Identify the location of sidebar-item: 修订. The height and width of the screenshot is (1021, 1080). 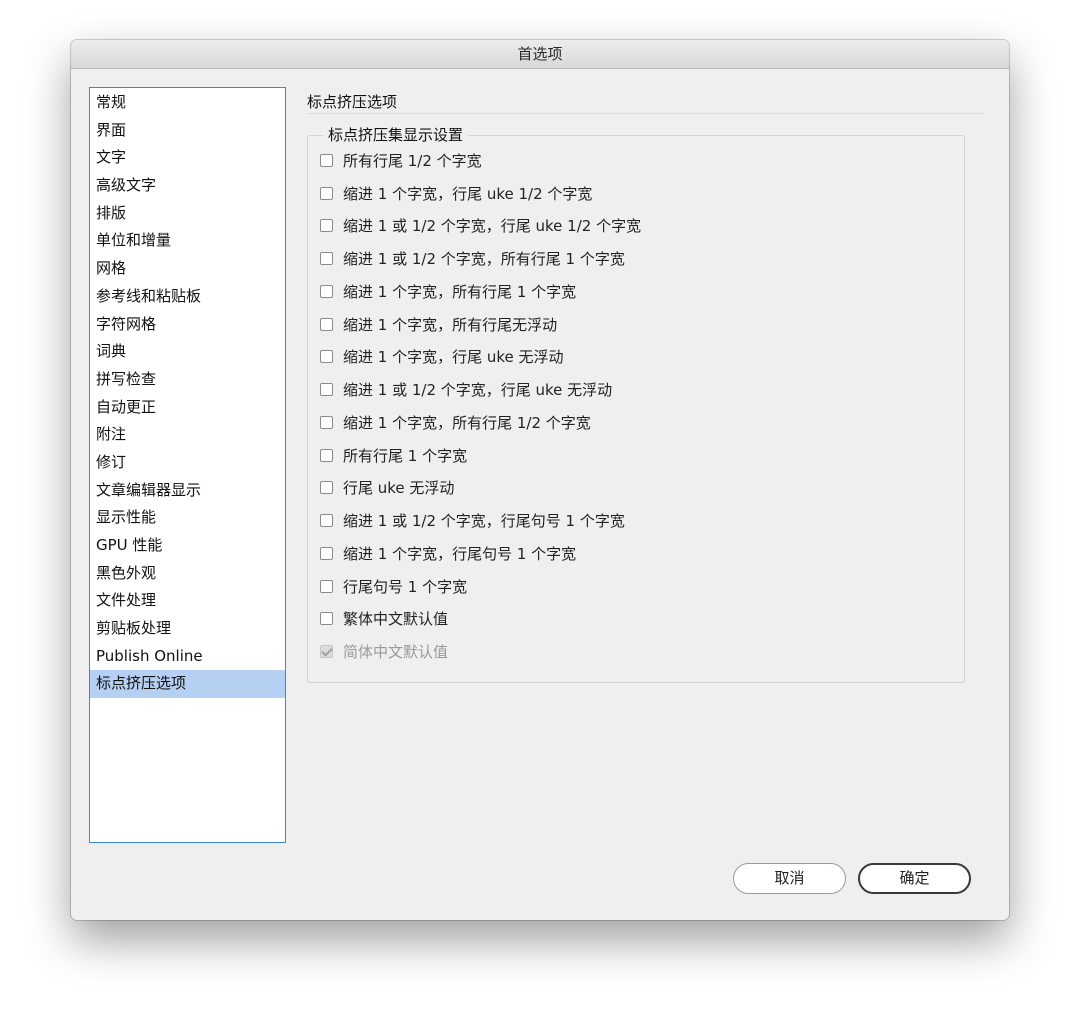
(187, 463).